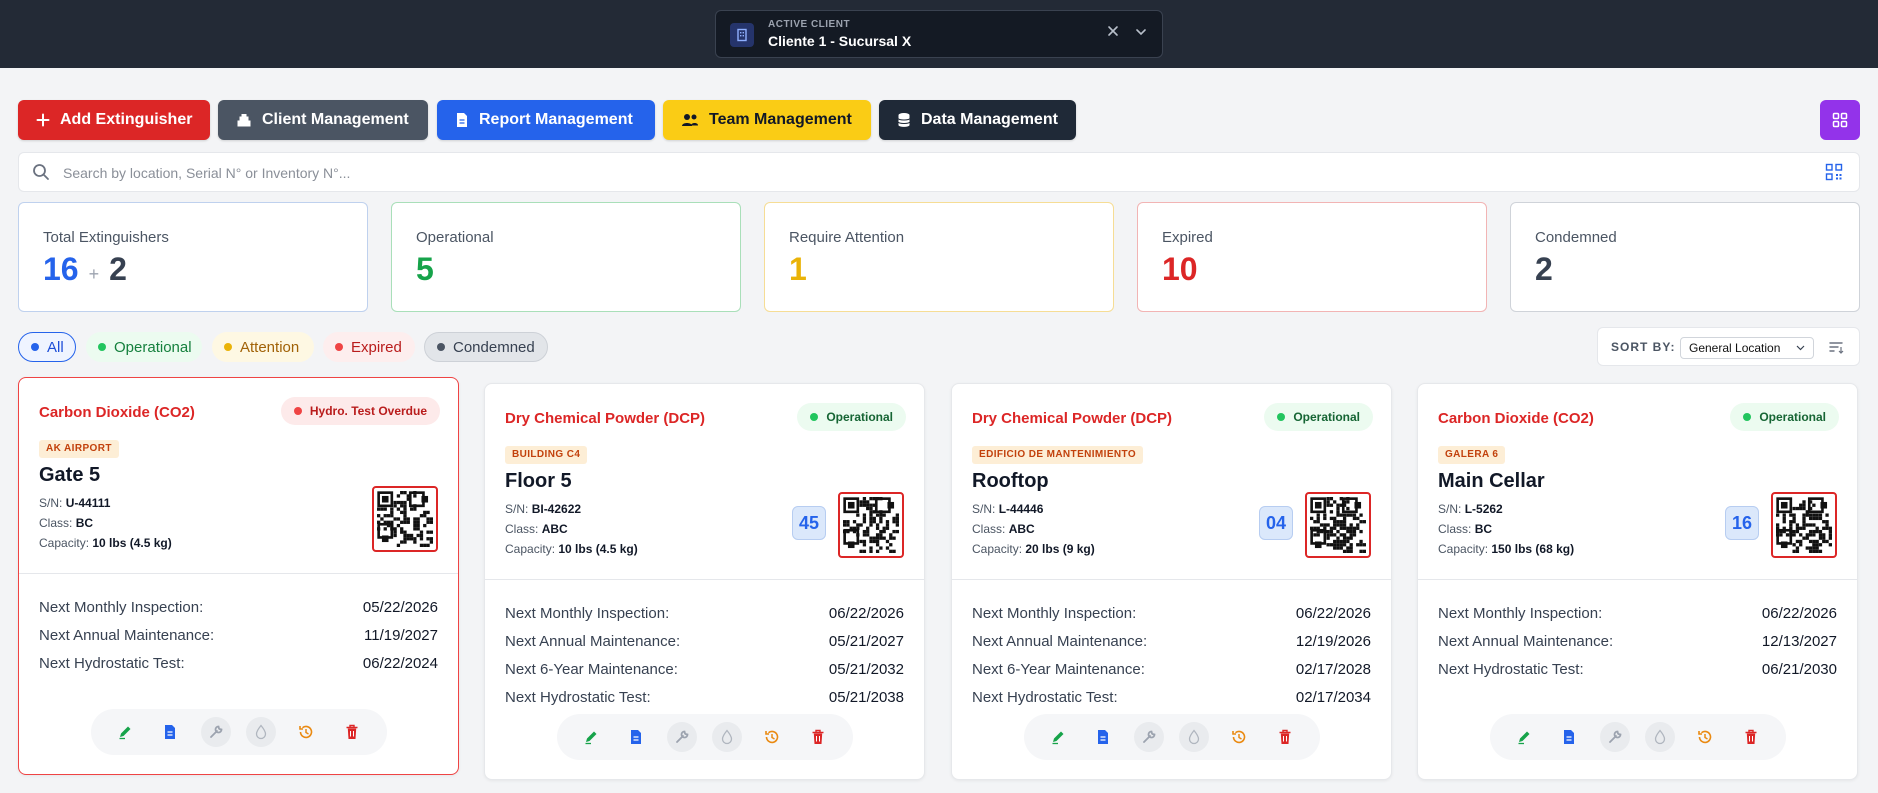 This screenshot has height=793, width=1878. I want to click on maintenance-label: Next Hydrostatic Test:, so click(1511, 669).